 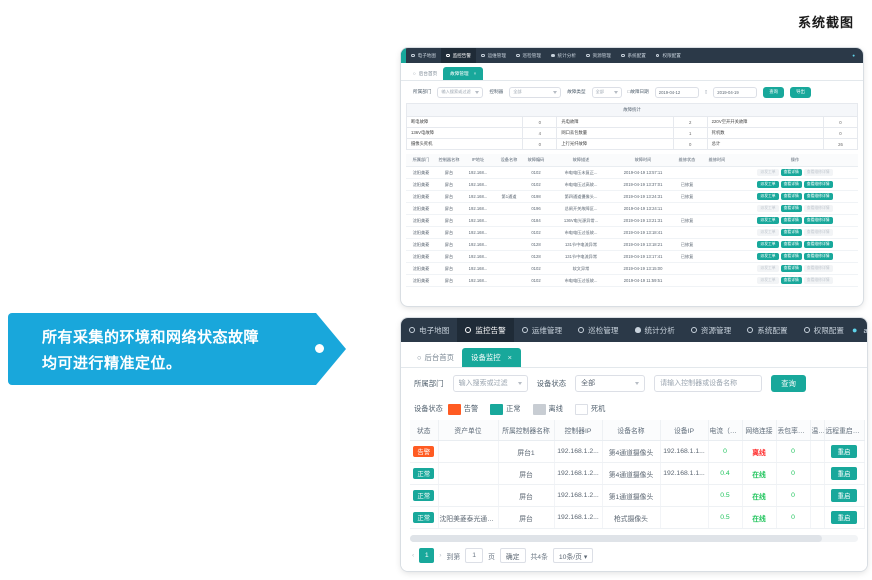 What do you see at coordinates (474, 555) in the screenshot?
I see `goto-page-input: 1` at bounding box center [474, 555].